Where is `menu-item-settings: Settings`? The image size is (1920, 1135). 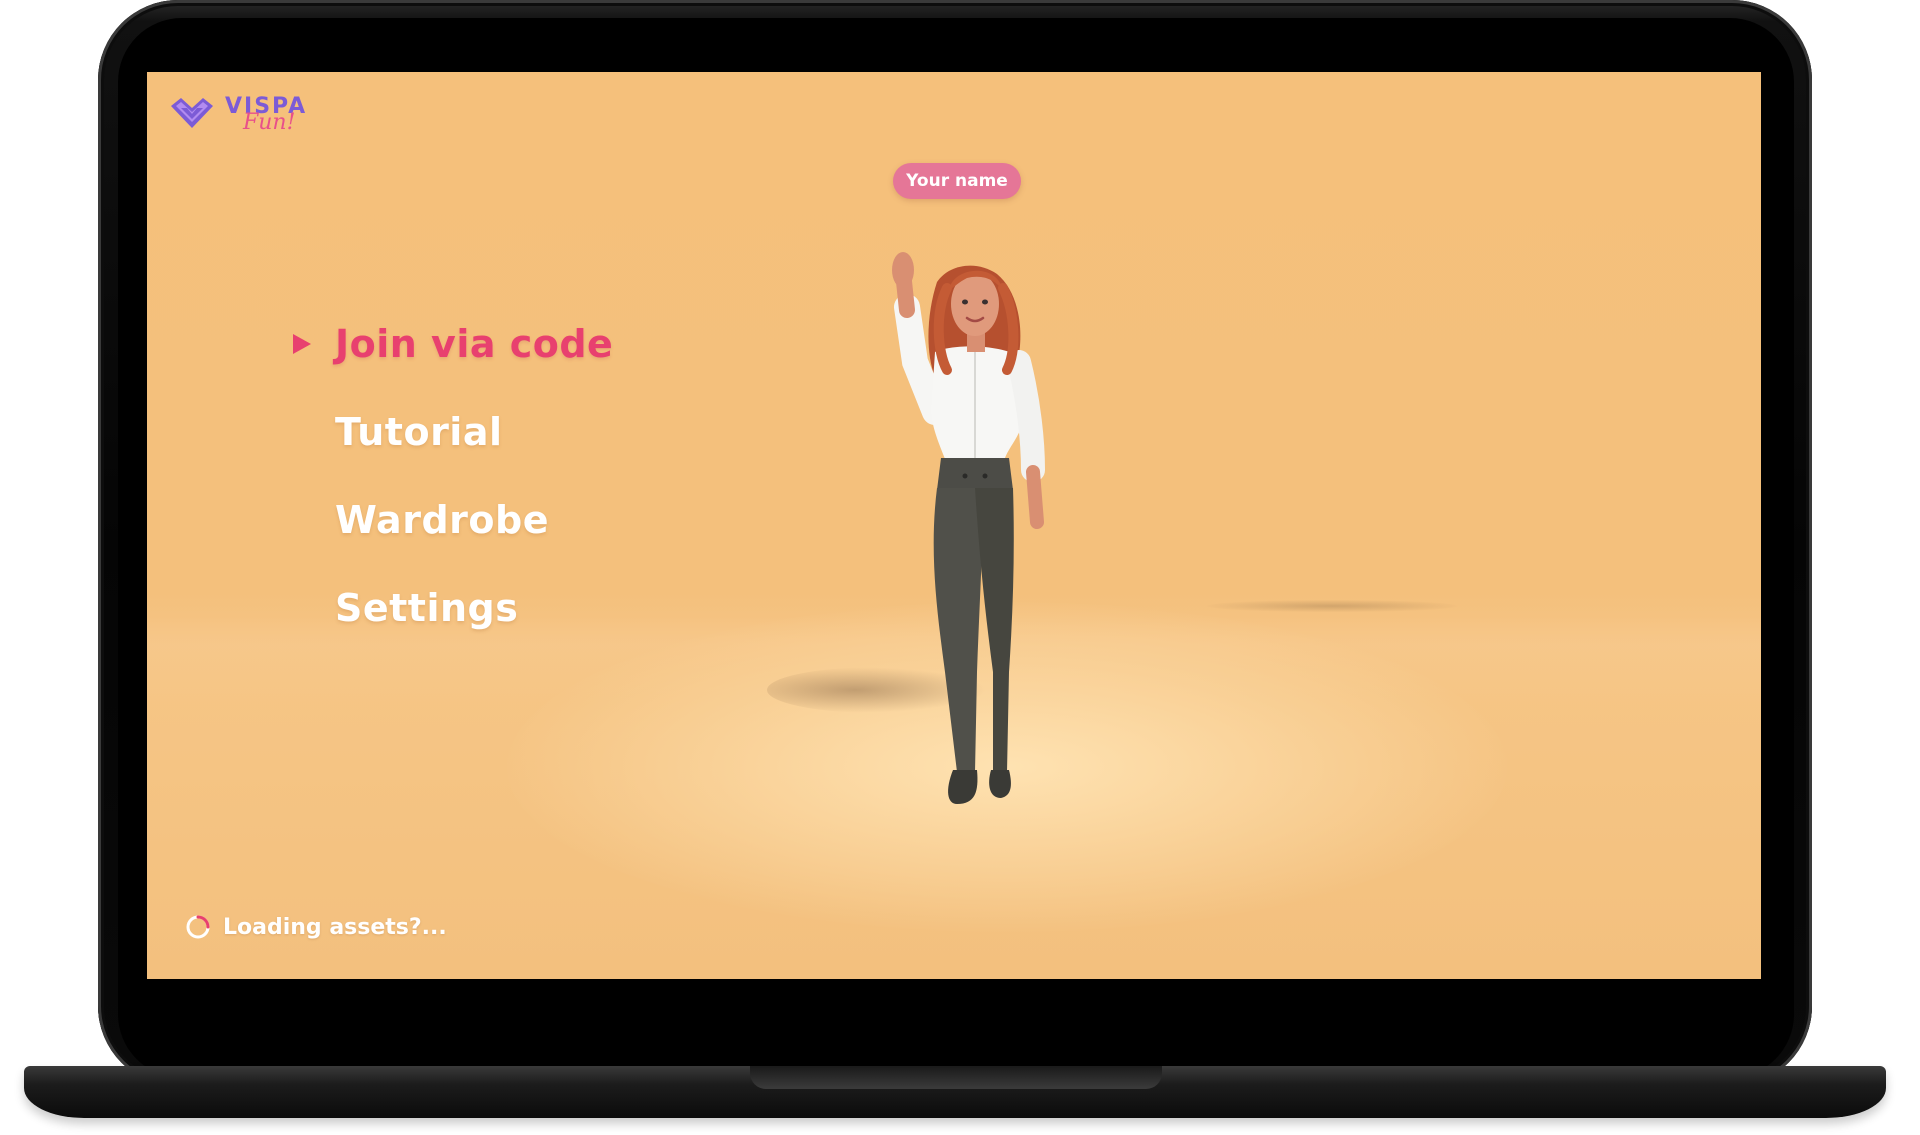 menu-item-settings: Settings is located at coordinates (474, 608).